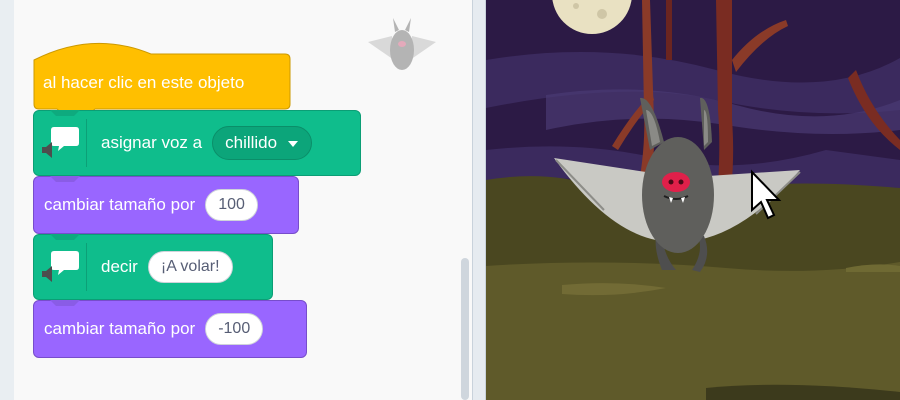 Image resolution: width=900 pixels, height=400 pixels. Describe the element at coordinates (120, 328) in the screenshot. I see `change-size-label-2: cambiar tamaño por` at that location.